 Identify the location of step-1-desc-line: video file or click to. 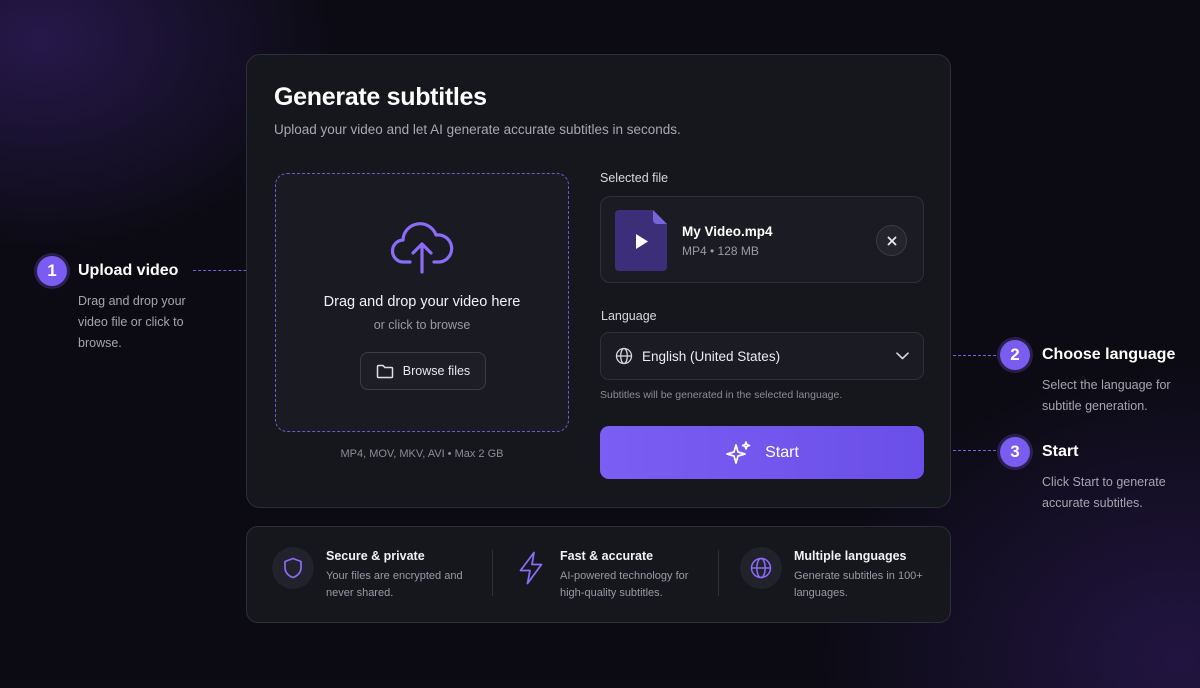
(131, 322).